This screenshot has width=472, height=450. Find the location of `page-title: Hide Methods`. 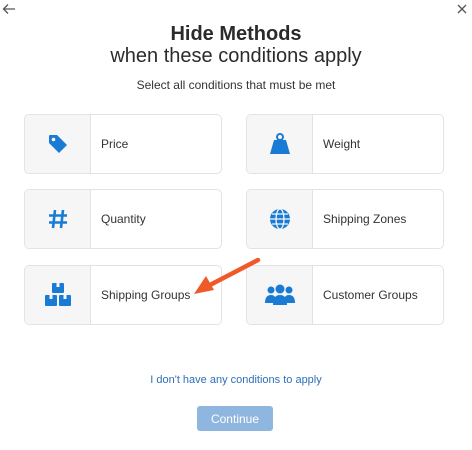

page-title: Hide Methods is located at coordinates (236, 34).